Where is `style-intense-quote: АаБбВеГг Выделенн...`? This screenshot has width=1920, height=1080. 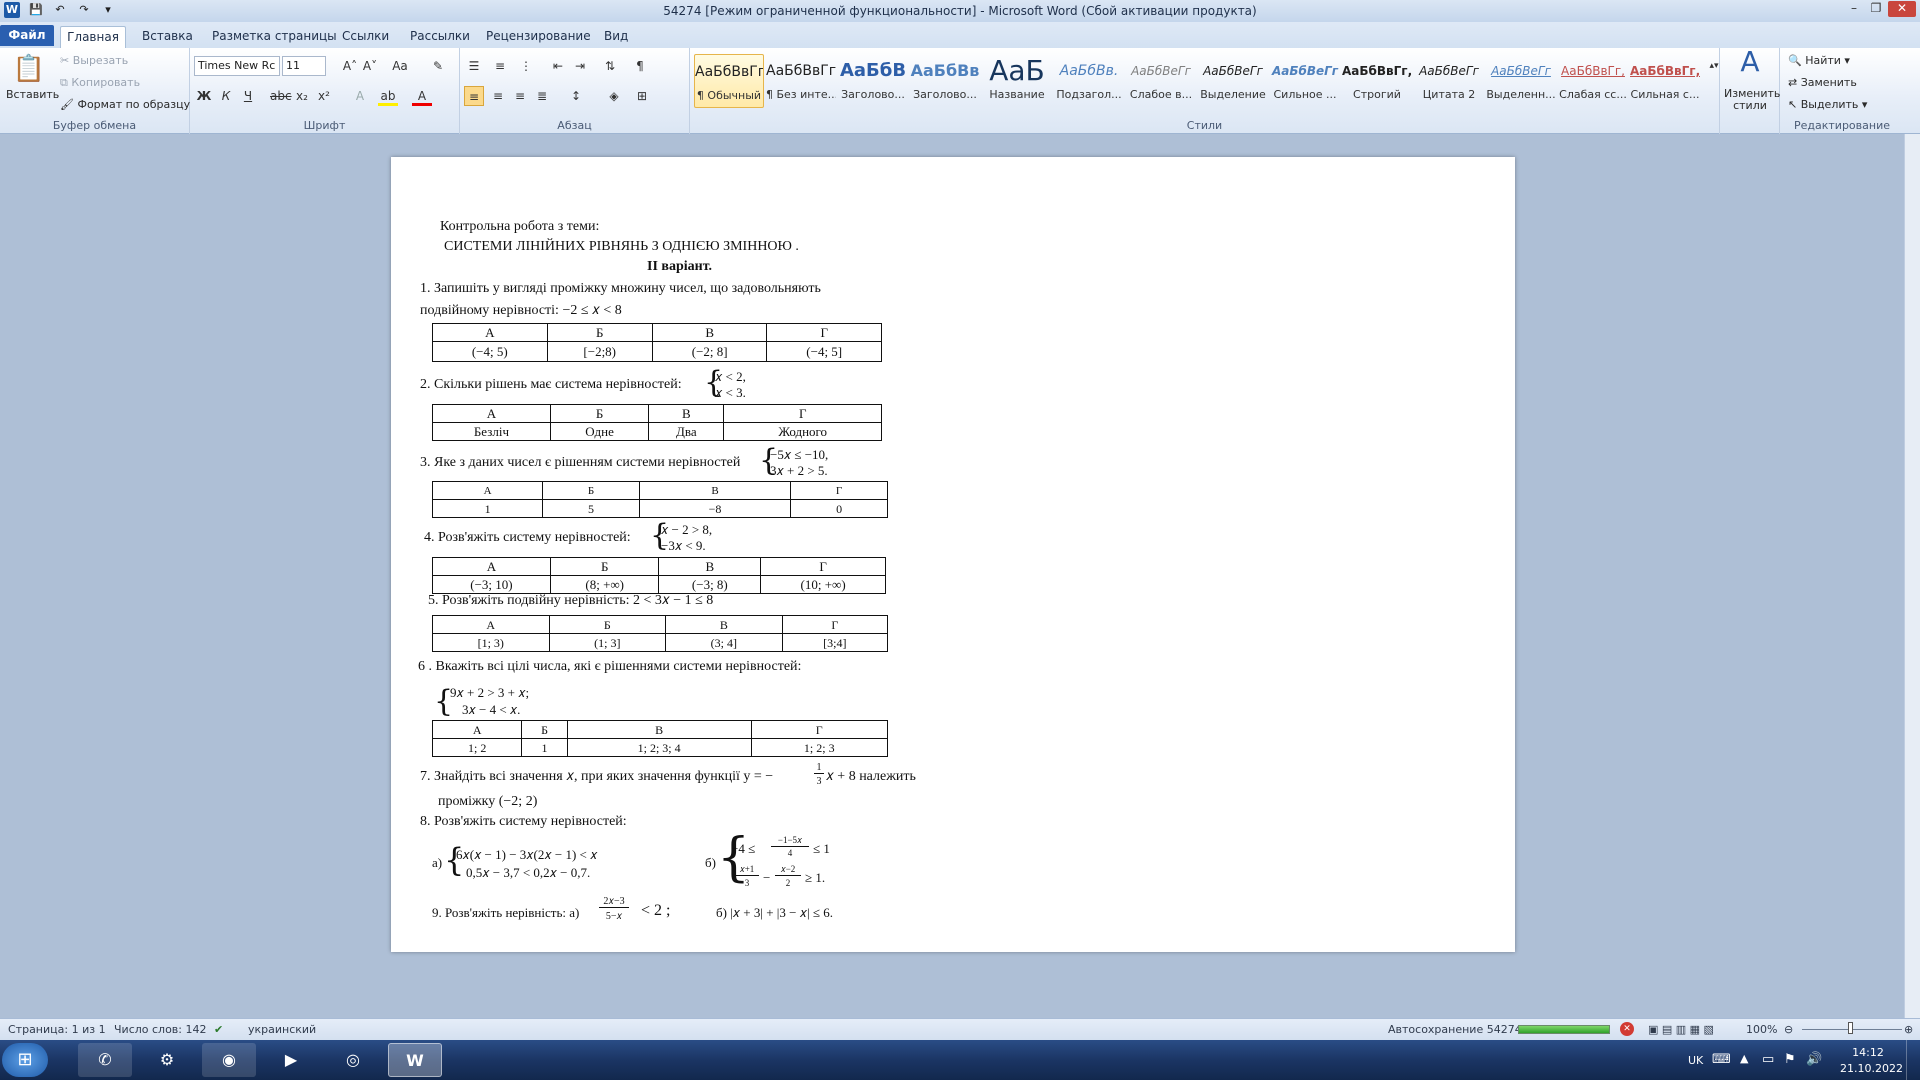
style-intense-quote: АаБбВеГг Выделенн... is located at coordinates (1521, 81).